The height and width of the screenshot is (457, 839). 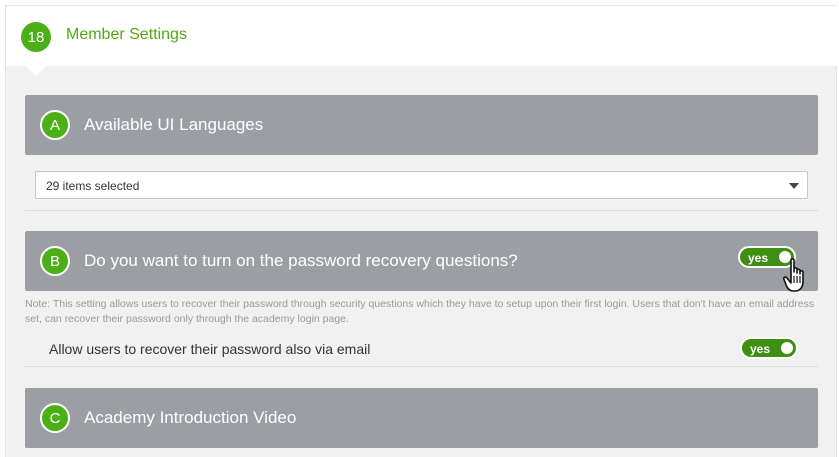 I want to click on hand-pointer-icon, so click(x=793, y=275).